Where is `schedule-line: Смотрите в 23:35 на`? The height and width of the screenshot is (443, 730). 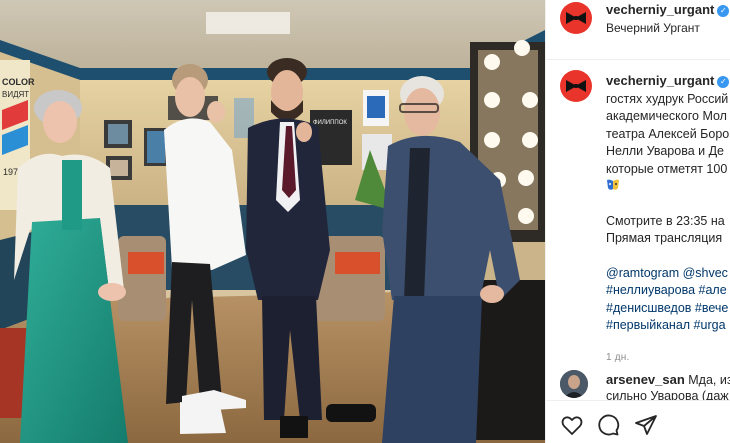
schedule-line: Смотрите в 23:35 на is located at coordinates (665, 220).